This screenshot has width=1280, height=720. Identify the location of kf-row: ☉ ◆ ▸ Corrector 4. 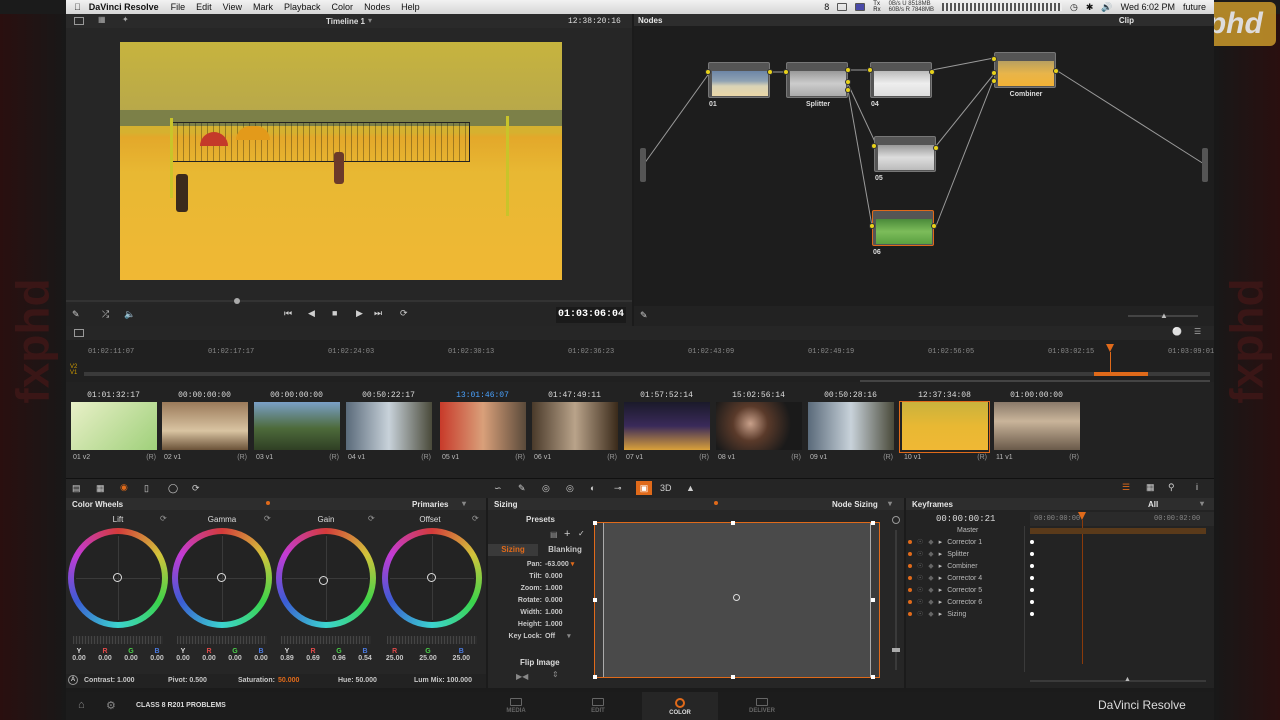
(966, 578).